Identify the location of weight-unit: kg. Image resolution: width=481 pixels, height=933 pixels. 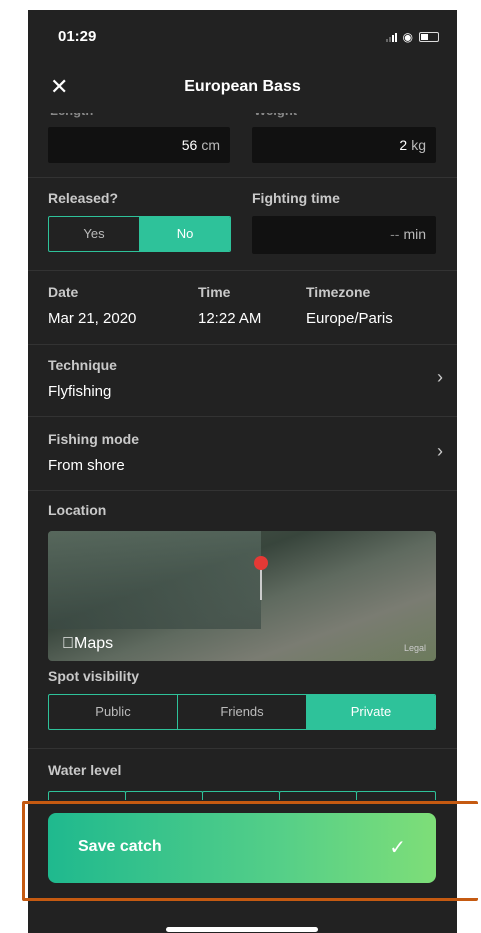
(418, 145).